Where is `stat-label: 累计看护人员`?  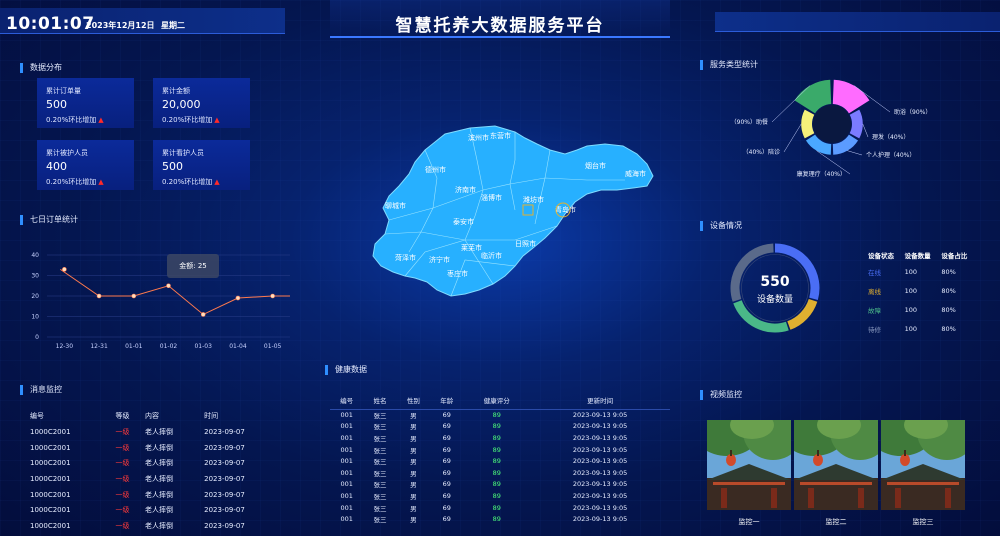 stat-label: 累计看护人员 is located at coordinates (183, 153).